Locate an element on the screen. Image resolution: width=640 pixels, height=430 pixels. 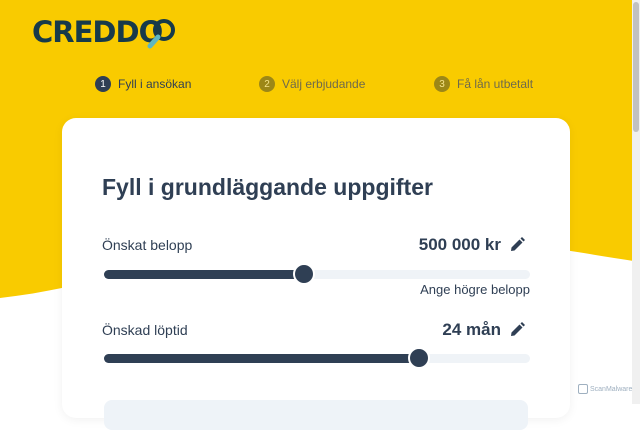
step-3: 3 Få lån utbetalt is located at coordinates (483, 84).